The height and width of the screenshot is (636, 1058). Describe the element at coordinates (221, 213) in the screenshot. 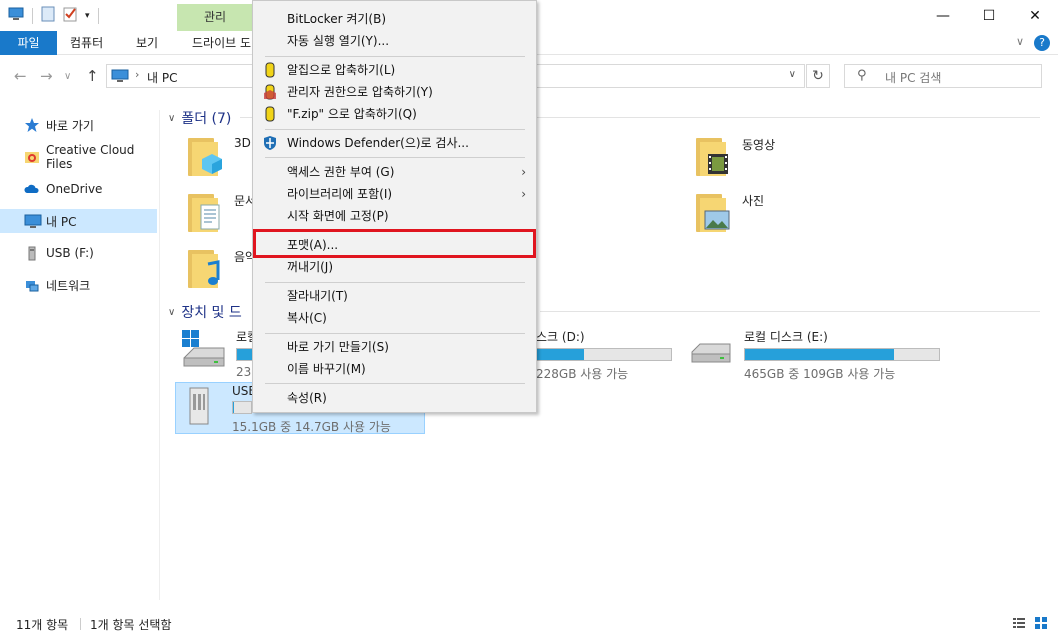

I see `folder-item: 문서` at that location.